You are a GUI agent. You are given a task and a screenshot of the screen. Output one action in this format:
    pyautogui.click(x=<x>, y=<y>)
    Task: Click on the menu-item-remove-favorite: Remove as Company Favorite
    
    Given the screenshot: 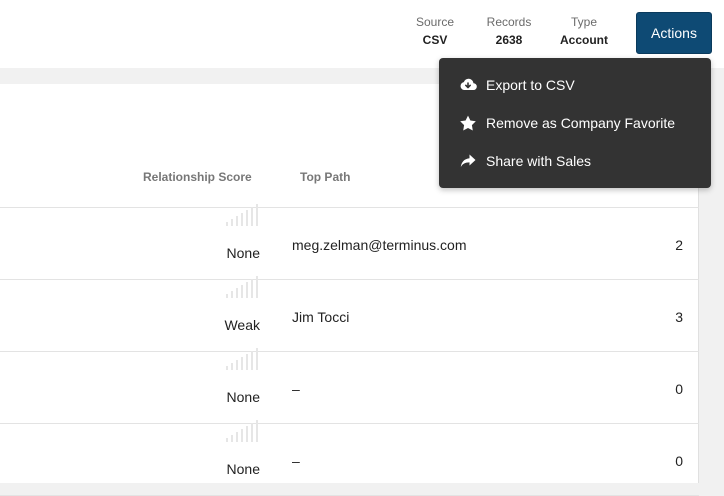 What is the action you would take?
    pyautogui.click(x=575, y=123)
    